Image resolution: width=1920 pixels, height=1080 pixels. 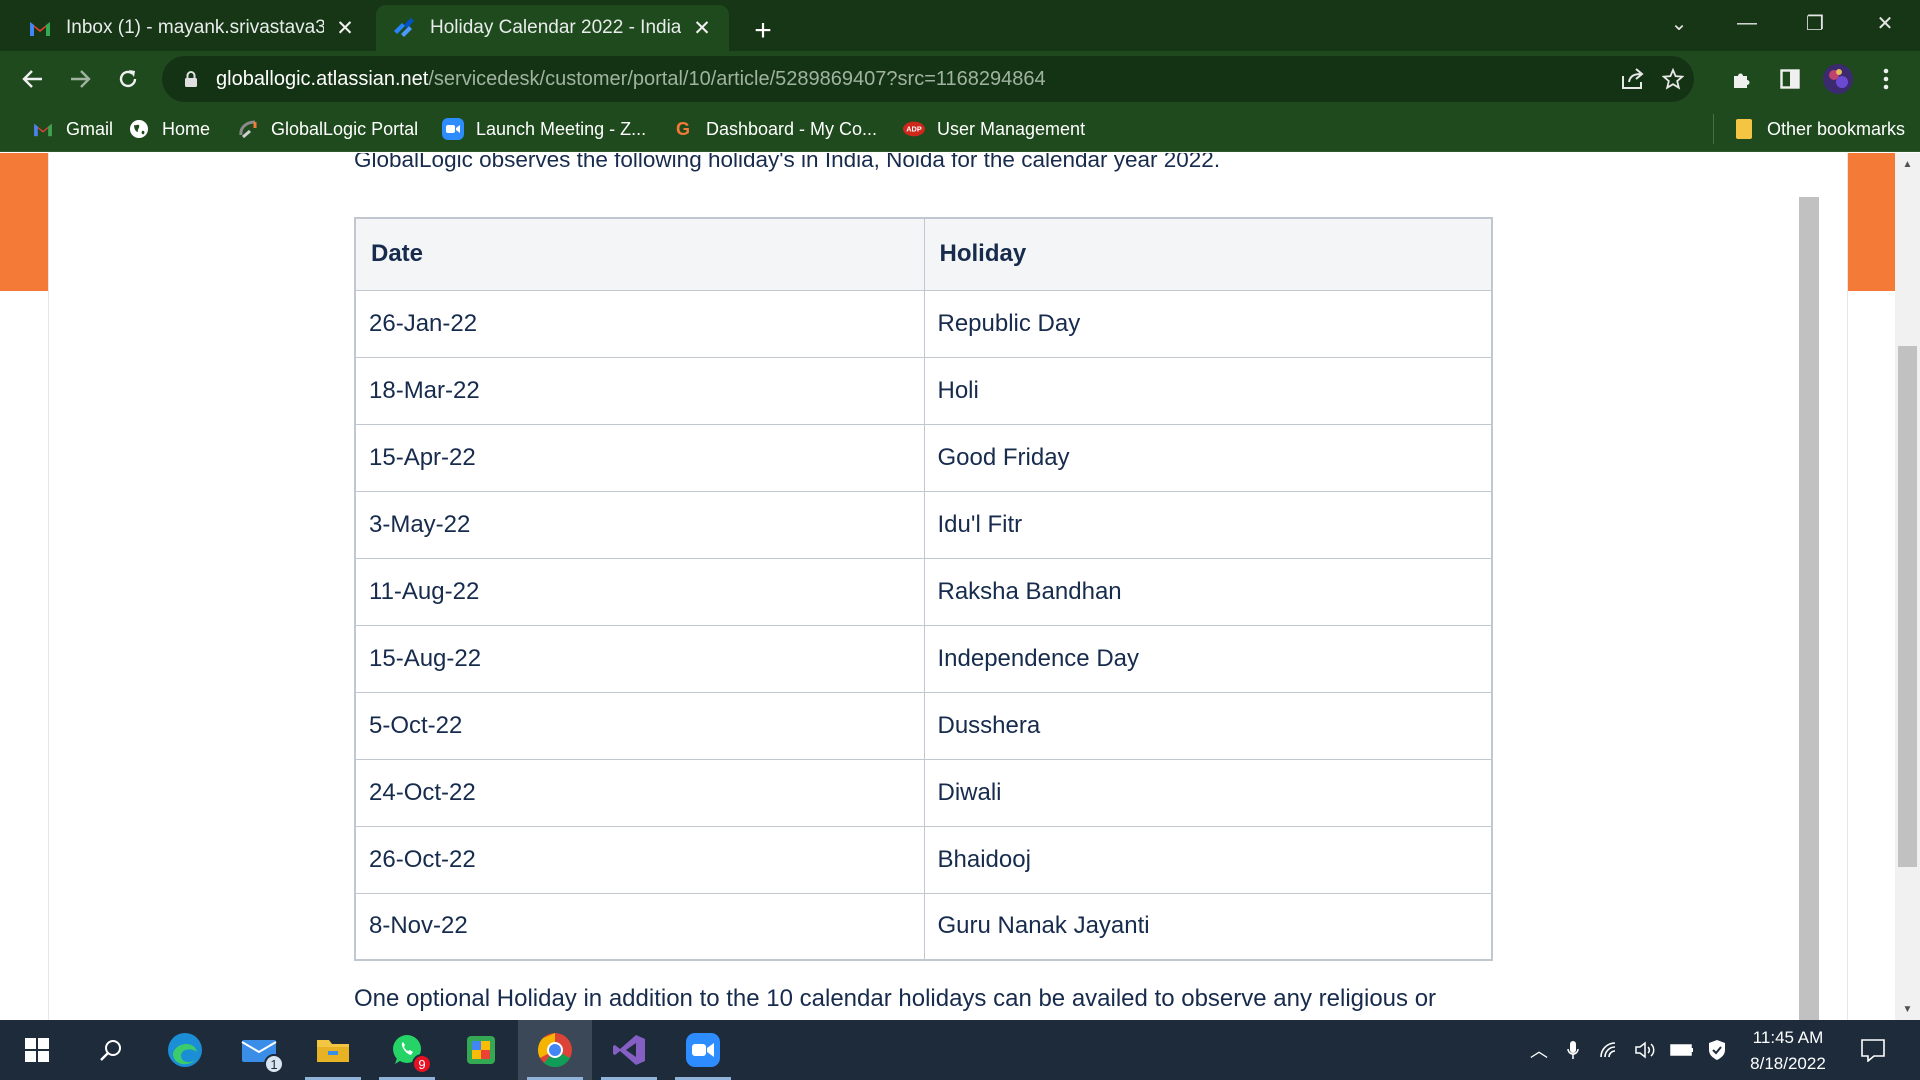 I want to click on battery-icon, so click(x=1682, y=1050).